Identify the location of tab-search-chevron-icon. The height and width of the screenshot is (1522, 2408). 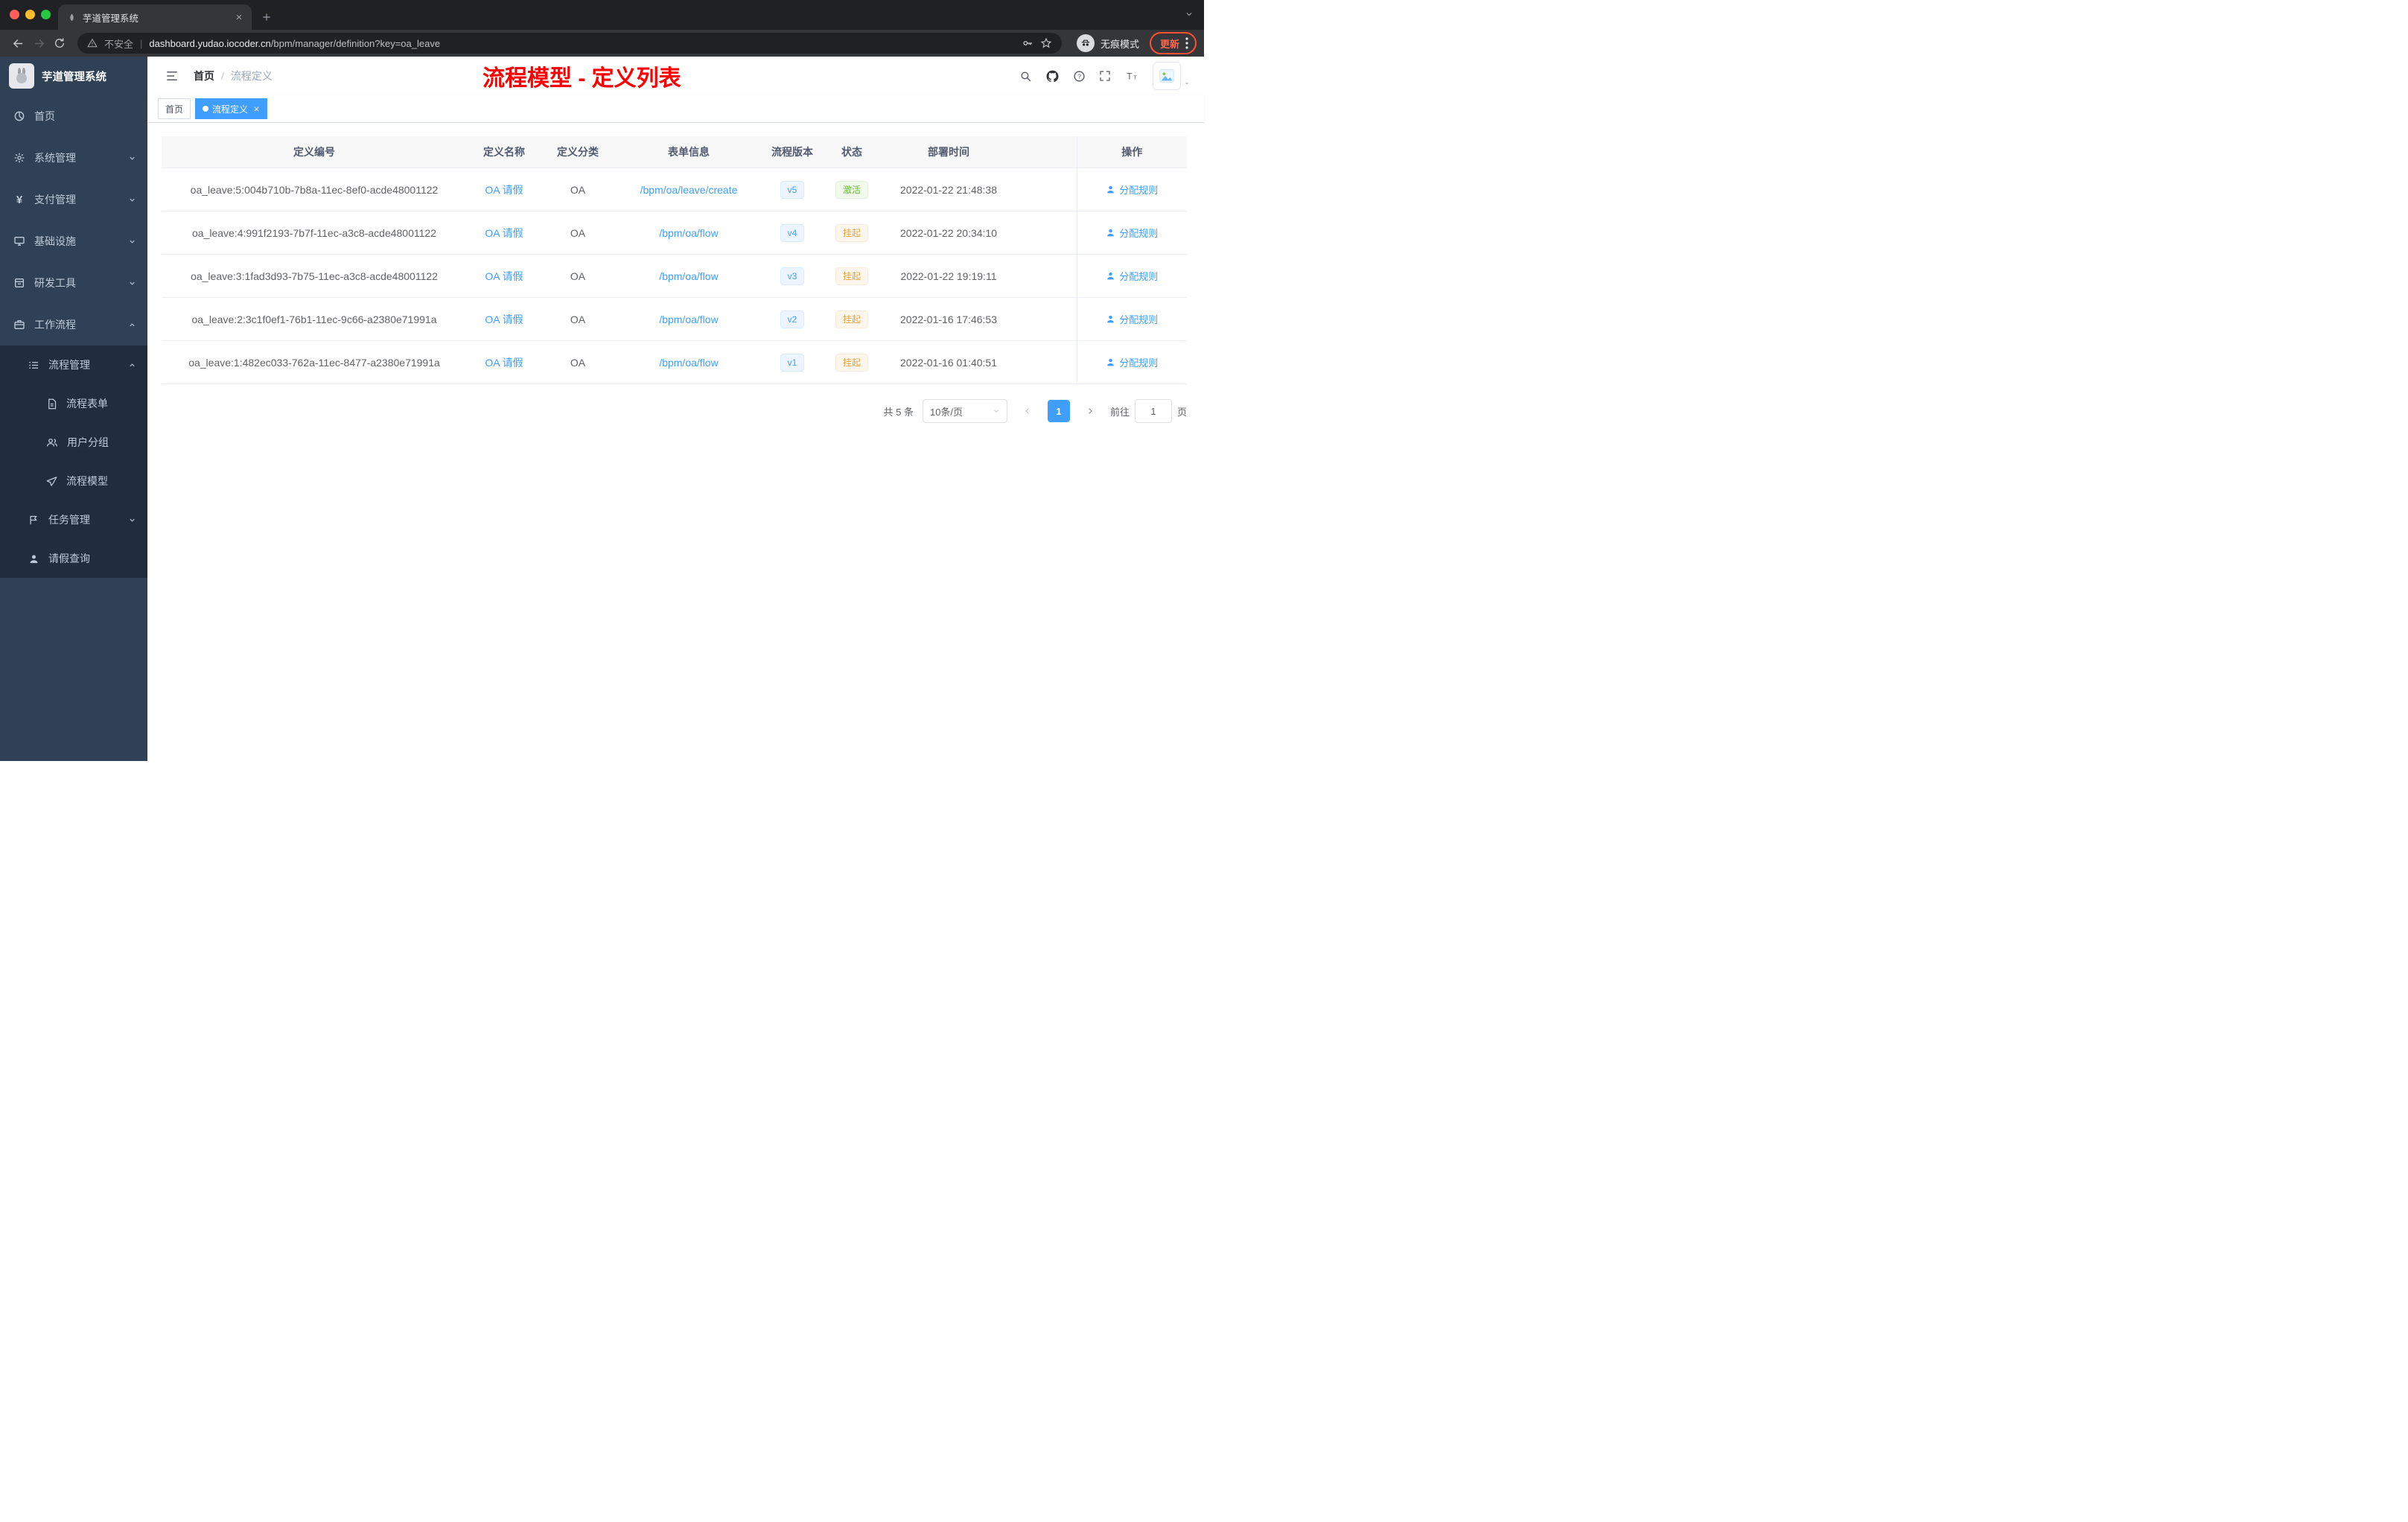
(1189, 14).